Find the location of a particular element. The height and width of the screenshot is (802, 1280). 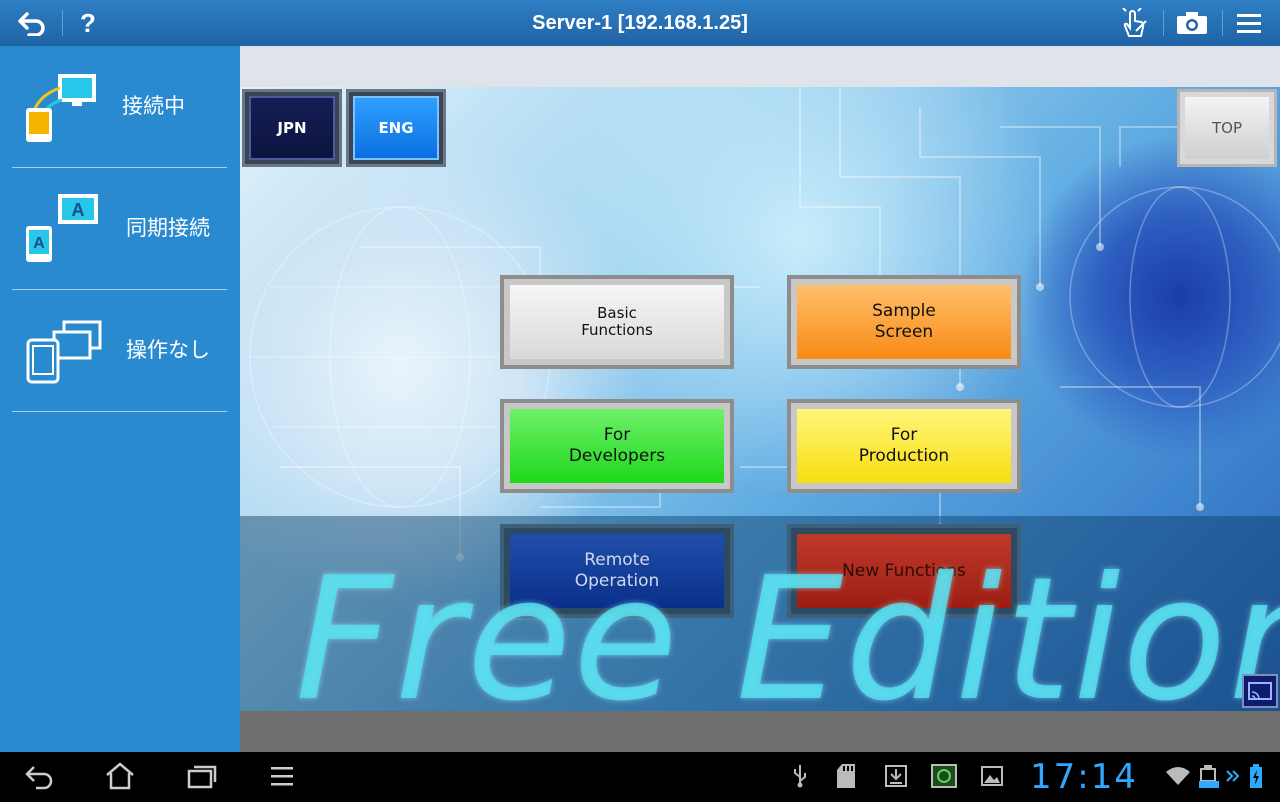

button-label: For Developers is located at coordinates (617, 446).